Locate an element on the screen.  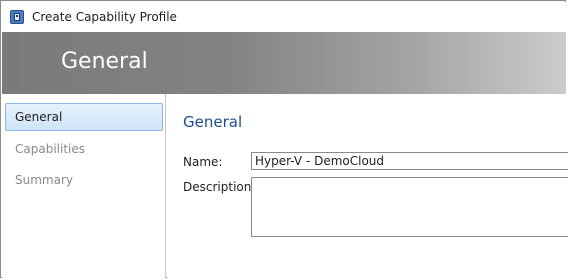
title-bar: Create Capability Profile is located at coordinates (284, 17).